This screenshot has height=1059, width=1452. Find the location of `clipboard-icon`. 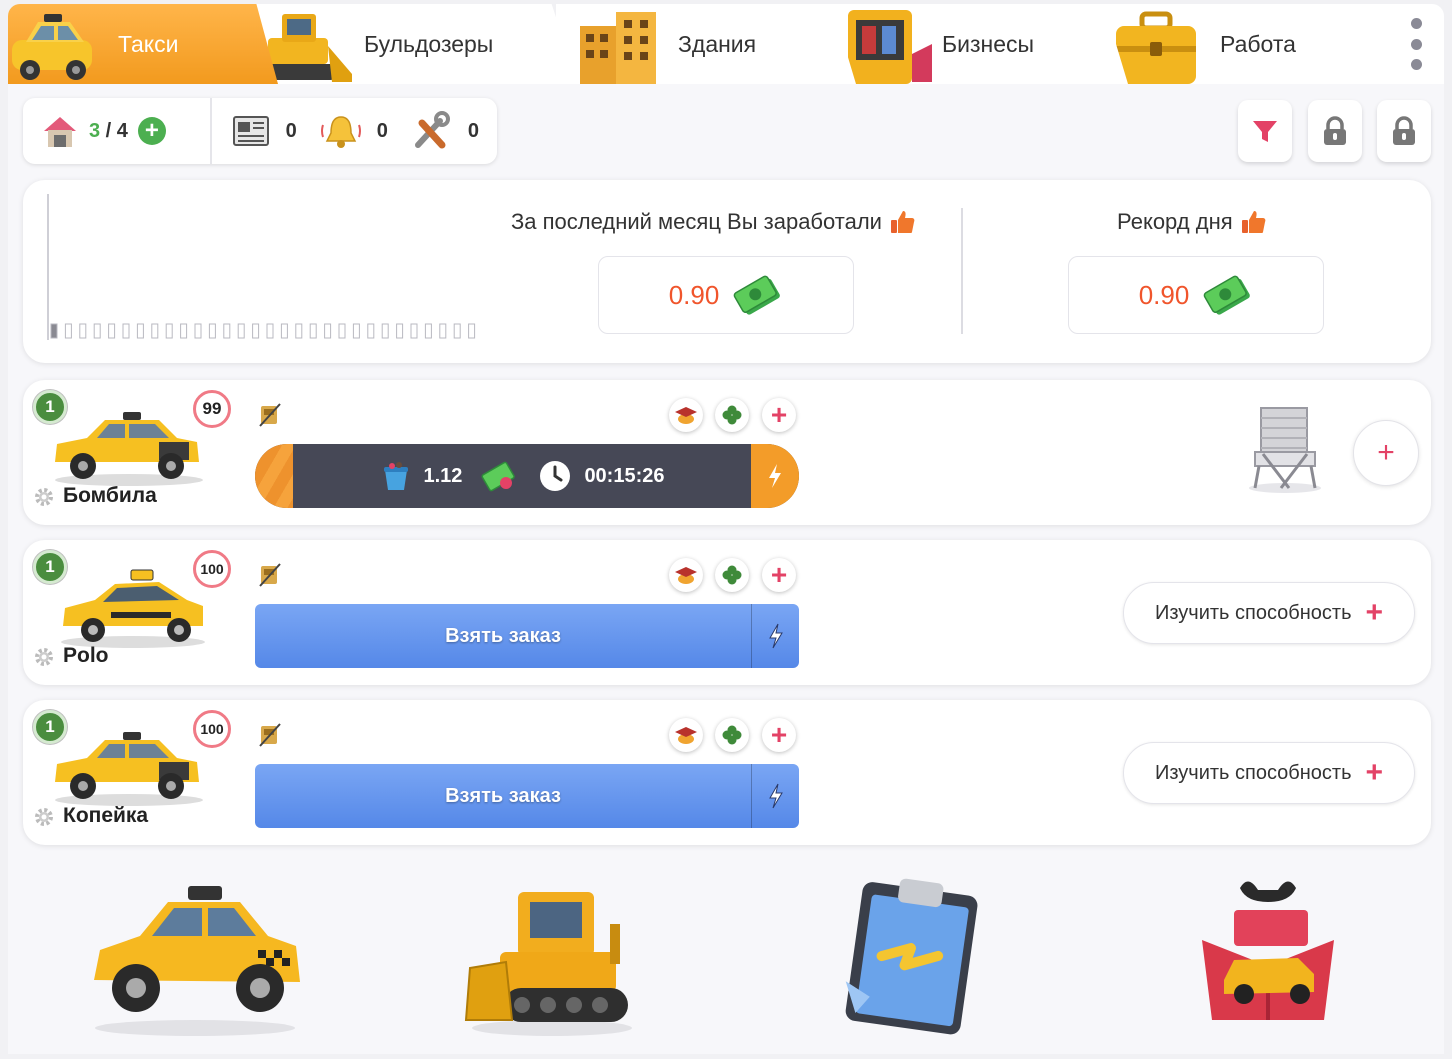

clipboard-icon is located at coordinates (910, 955).